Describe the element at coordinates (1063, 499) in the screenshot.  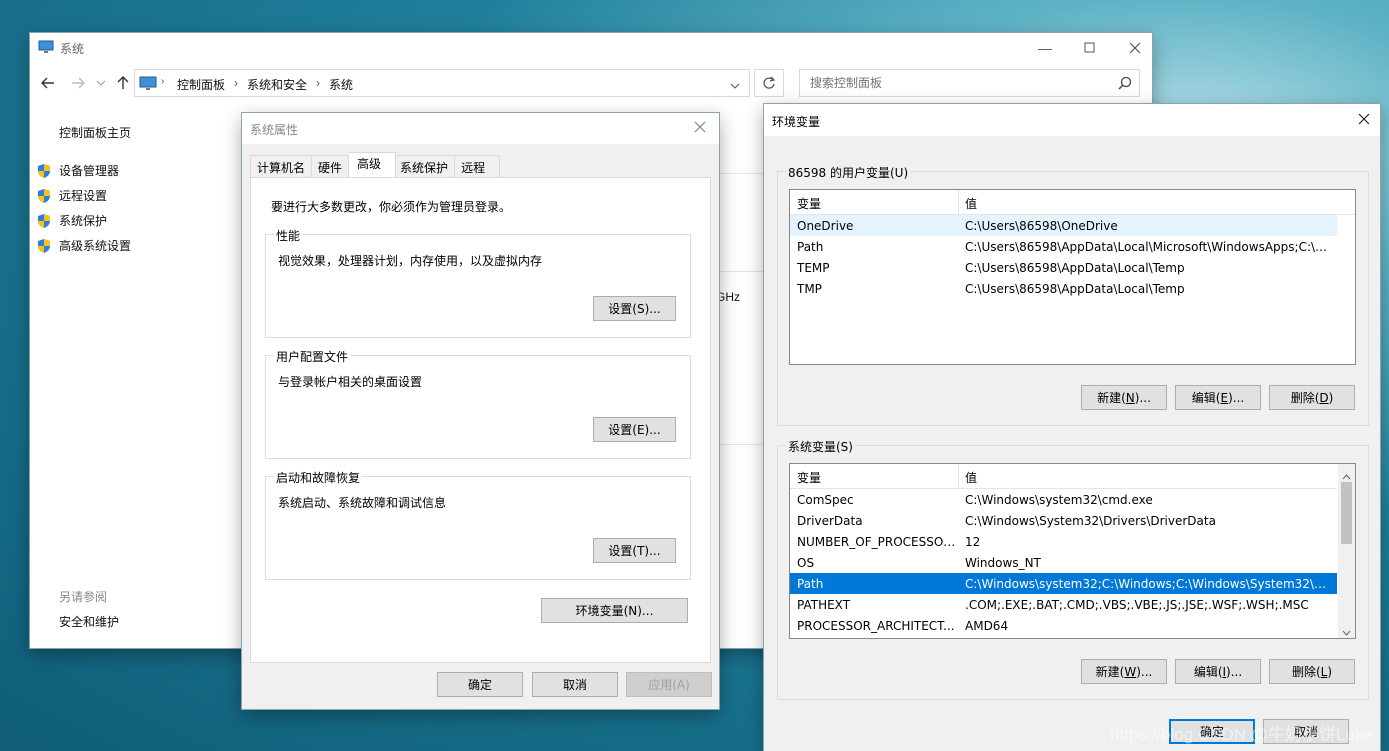
I see `table-row: ComSpec C:\Windows\system32\cmd.exe` at that location.